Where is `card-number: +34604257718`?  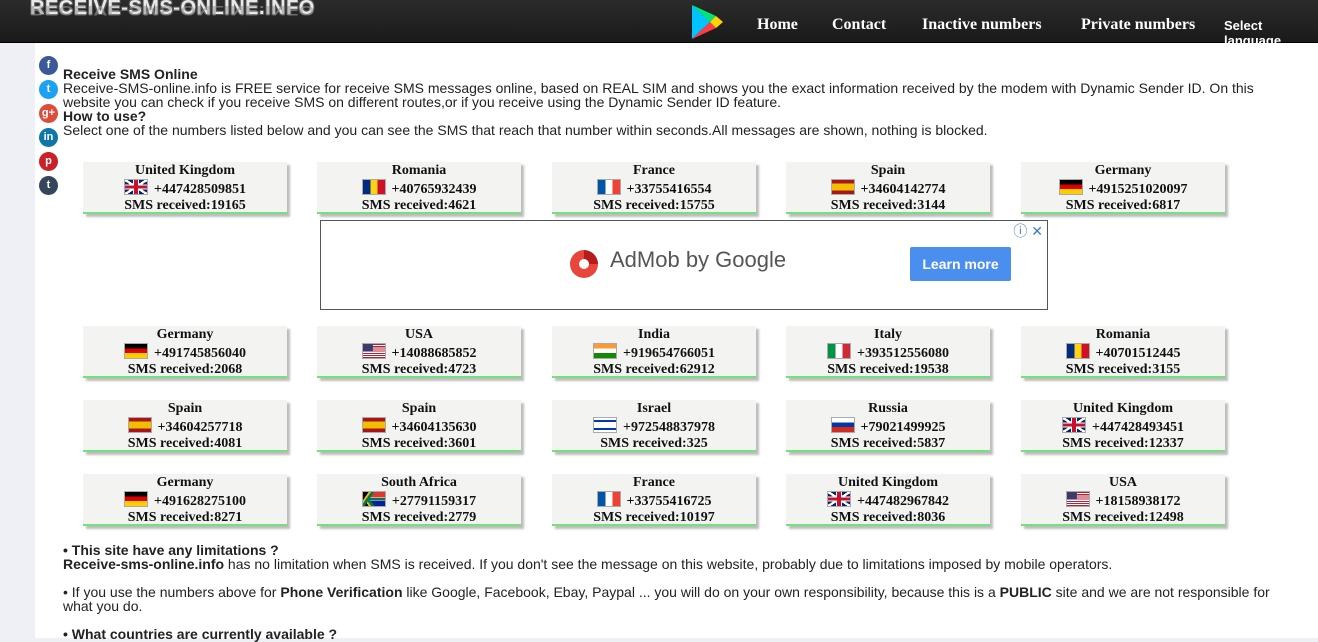
card-number: +34604257718 is located at coordinates (185, 426).